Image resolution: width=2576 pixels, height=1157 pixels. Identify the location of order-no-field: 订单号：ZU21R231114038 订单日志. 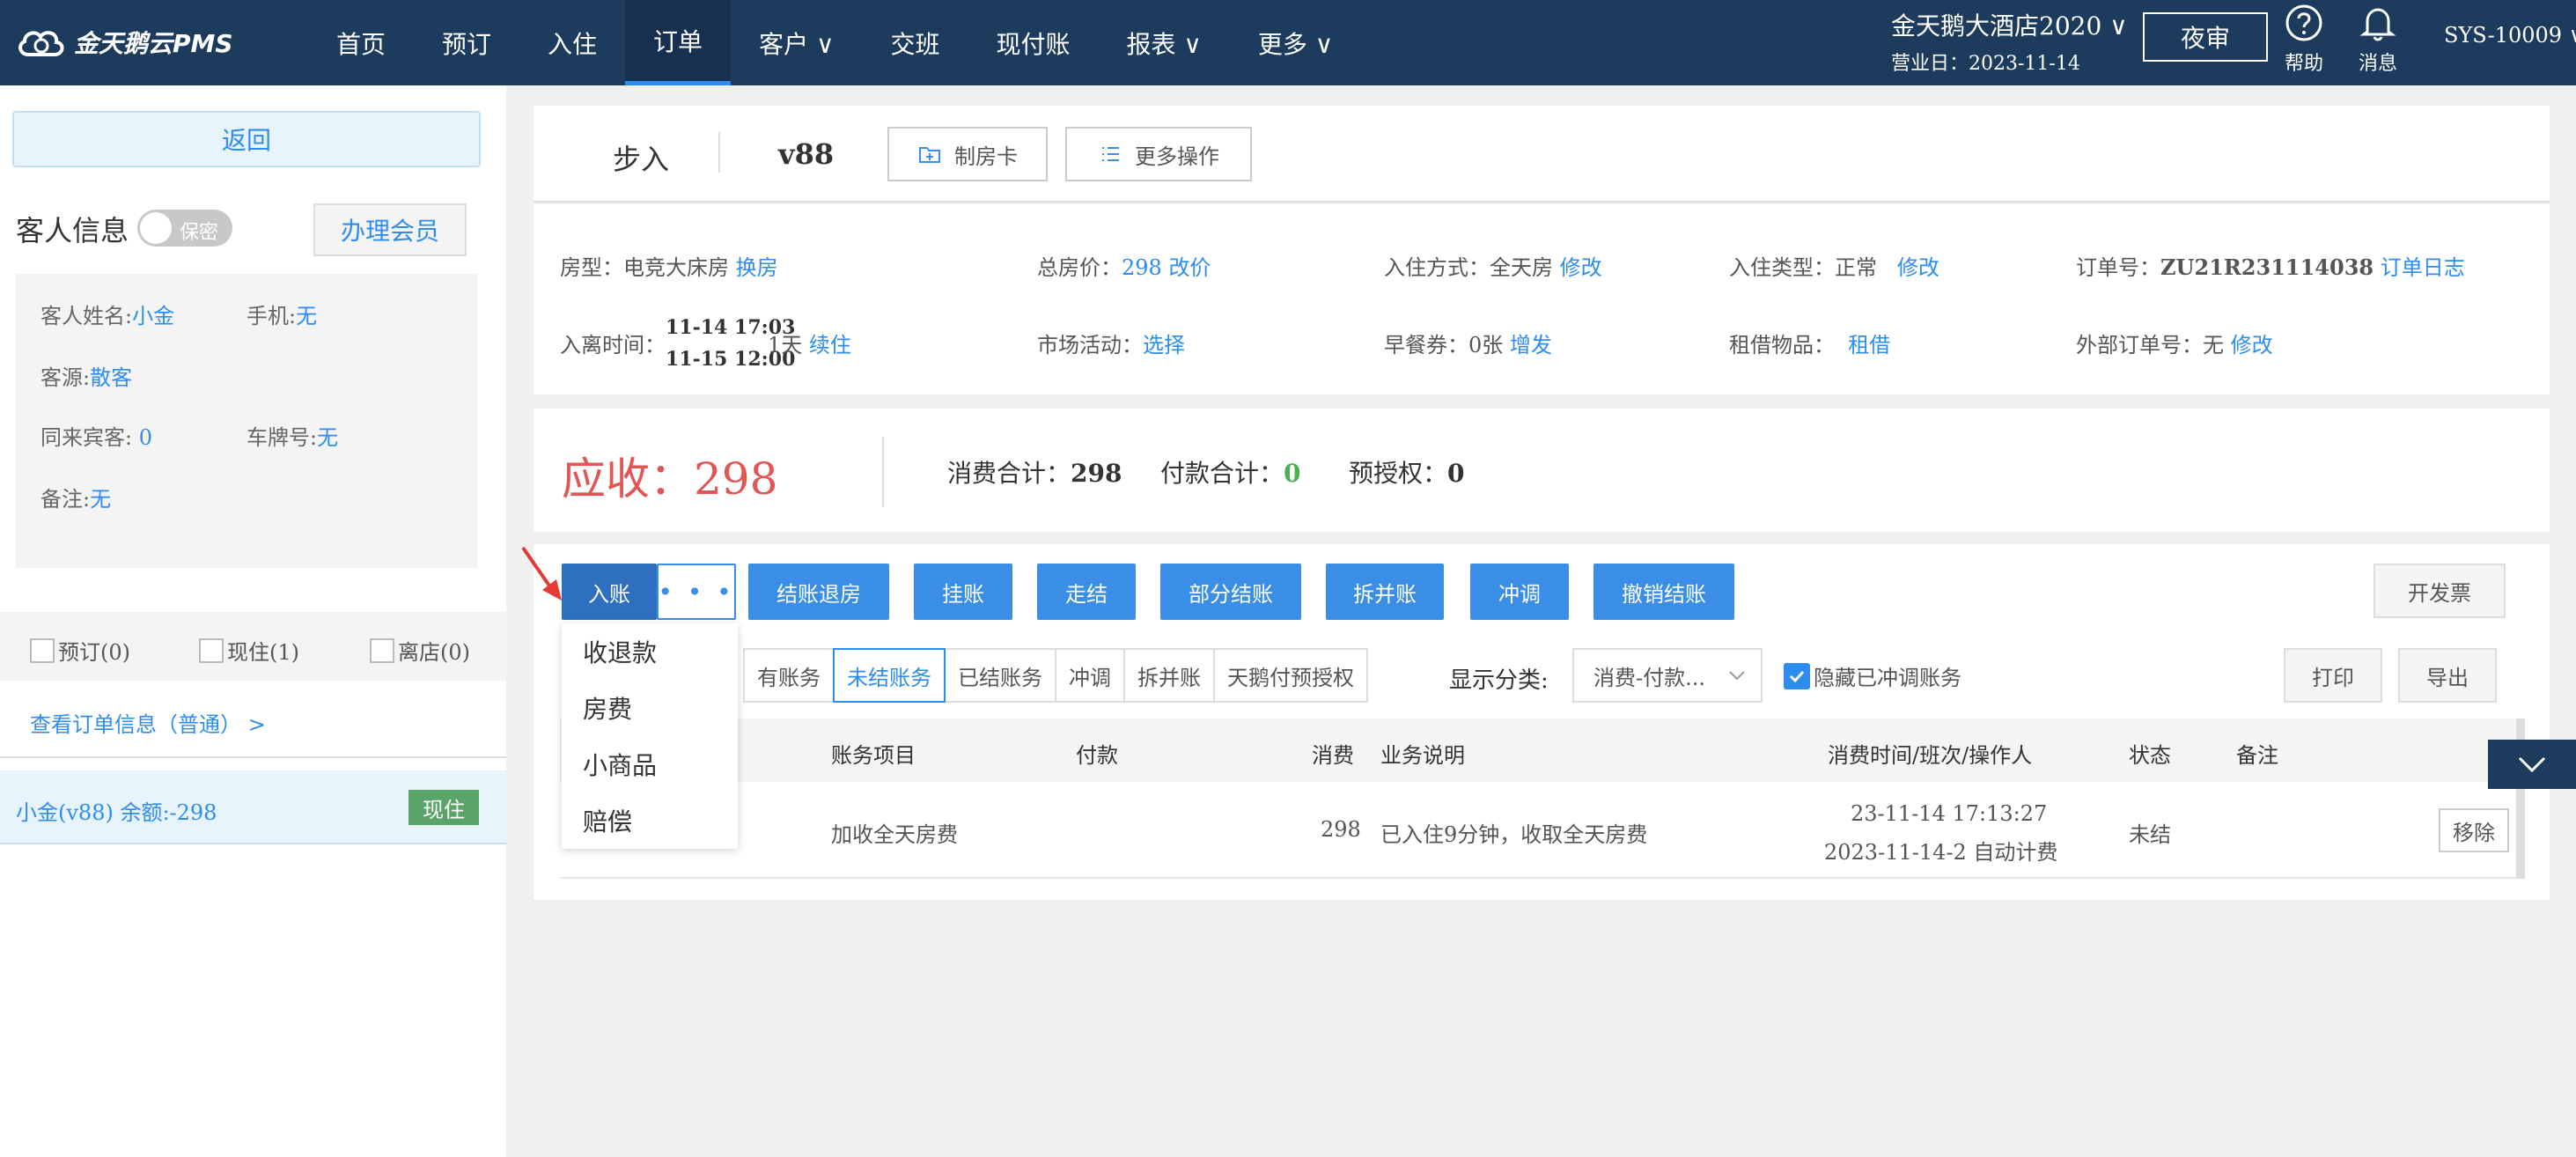
(2270, 265).